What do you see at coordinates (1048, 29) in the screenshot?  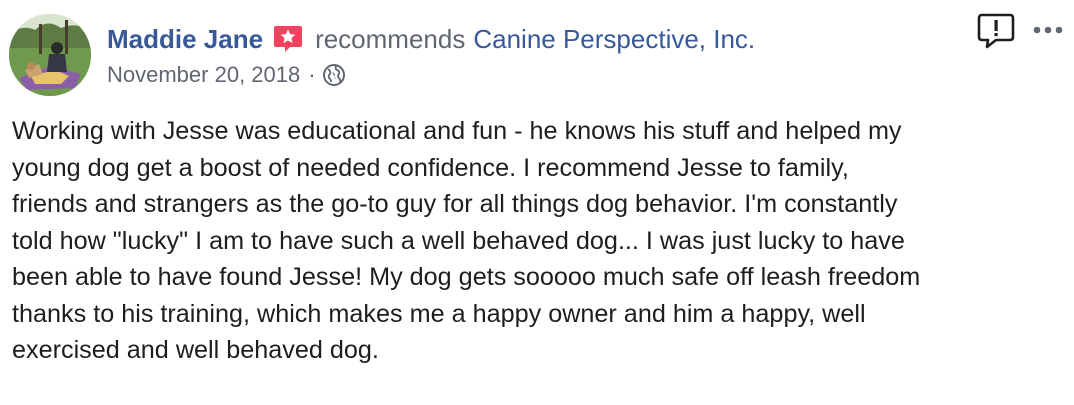 I see `more-options-icon` at bounding box center [1048, 29].